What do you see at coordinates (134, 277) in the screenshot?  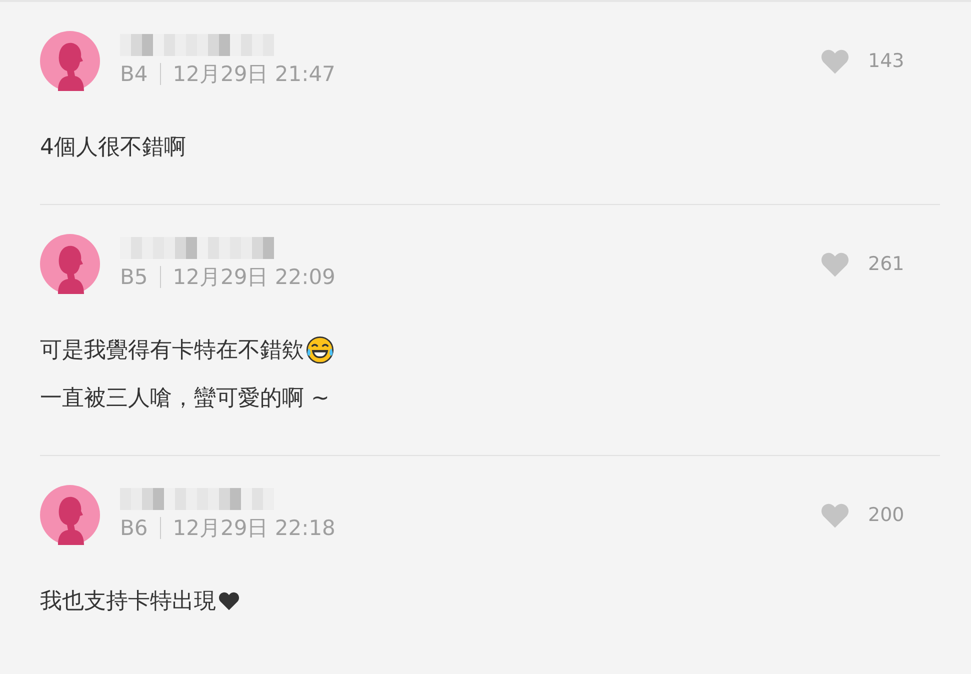 I see `floor-number: B5` at bounding box center [134, 277].